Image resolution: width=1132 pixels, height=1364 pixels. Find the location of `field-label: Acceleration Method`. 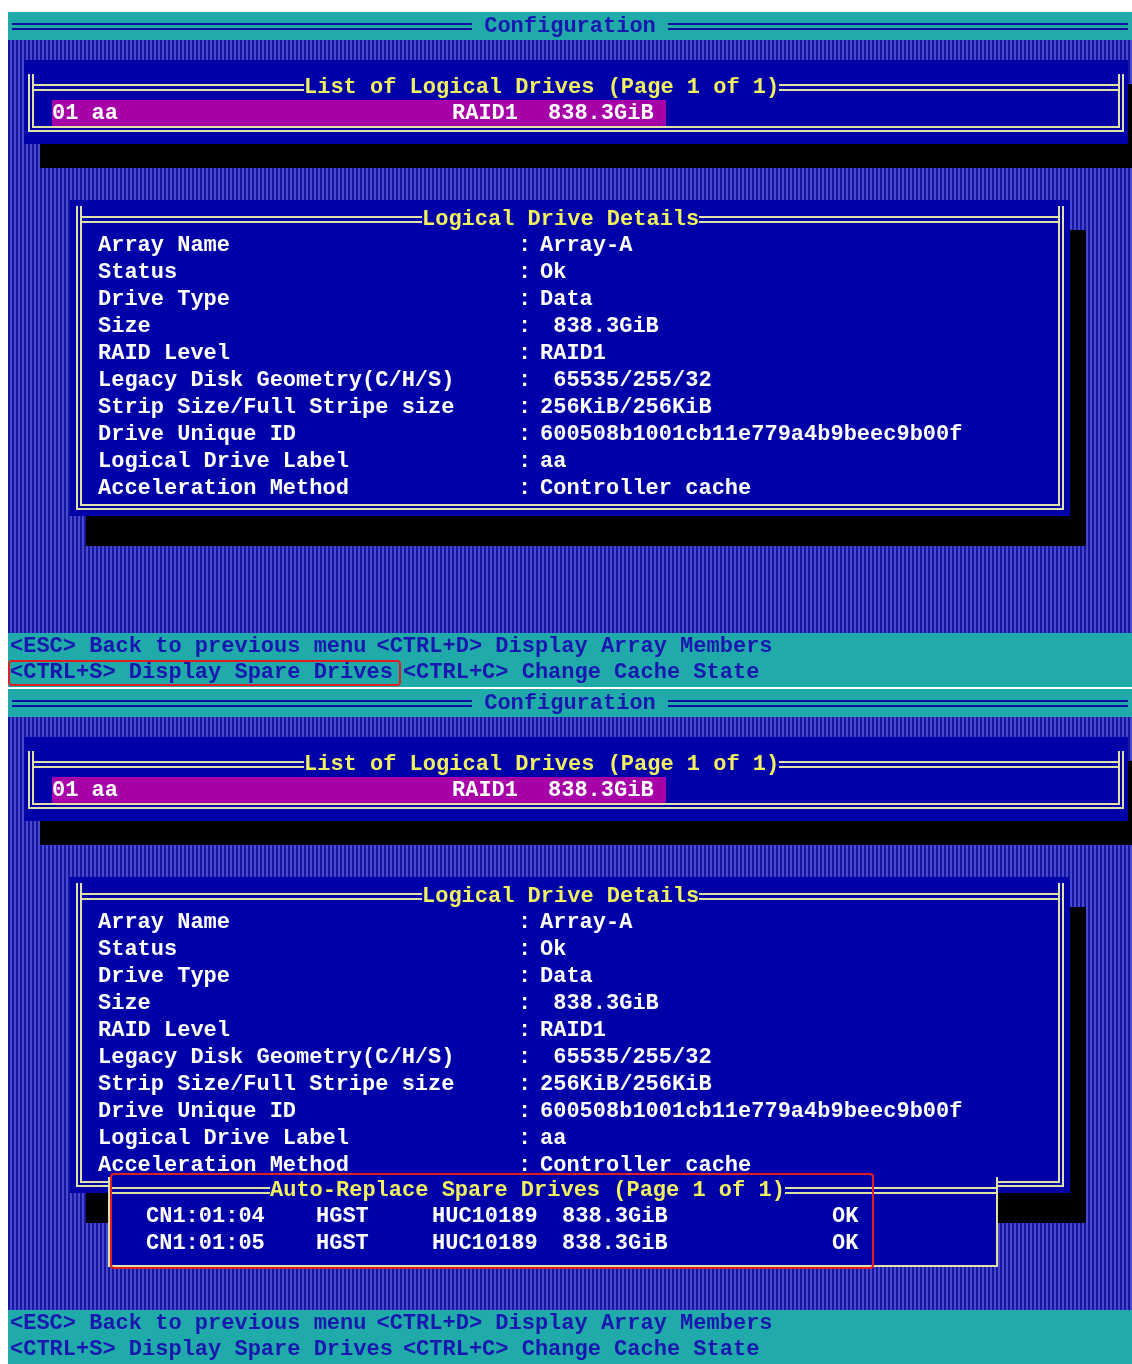

field-label: Acceleration Method is located at coordinates (224, 489).